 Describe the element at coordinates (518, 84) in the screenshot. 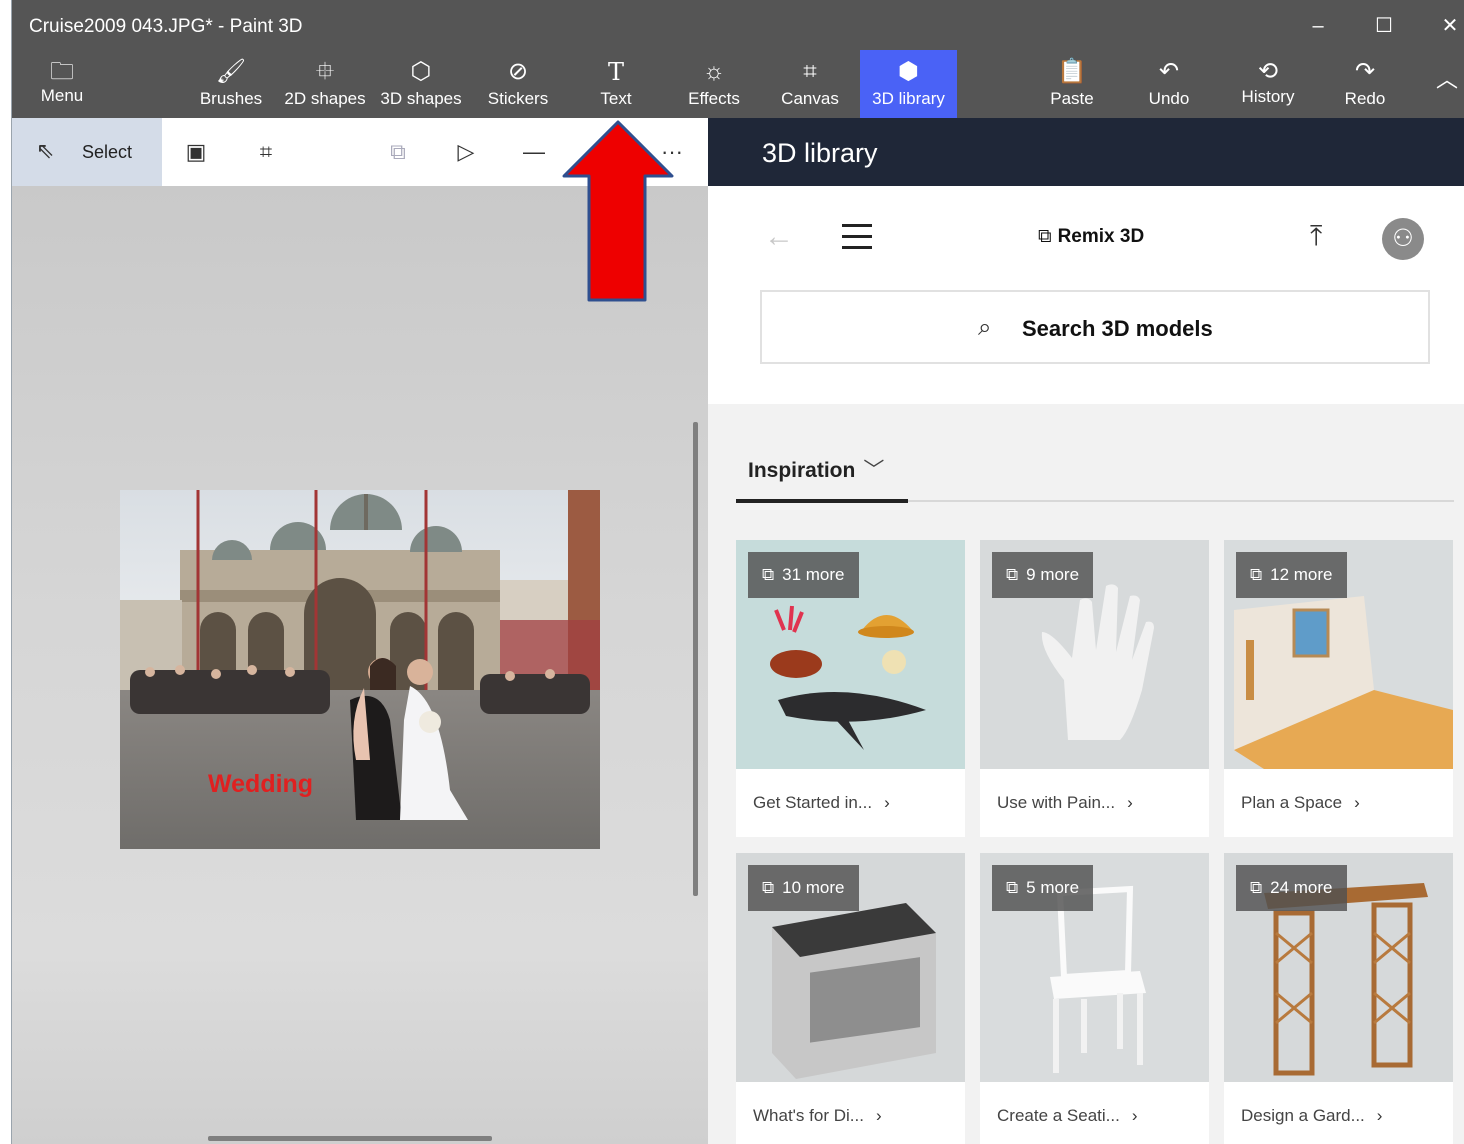

I see `ribbon-stickers-button: ⊘ Stickers` at that location.